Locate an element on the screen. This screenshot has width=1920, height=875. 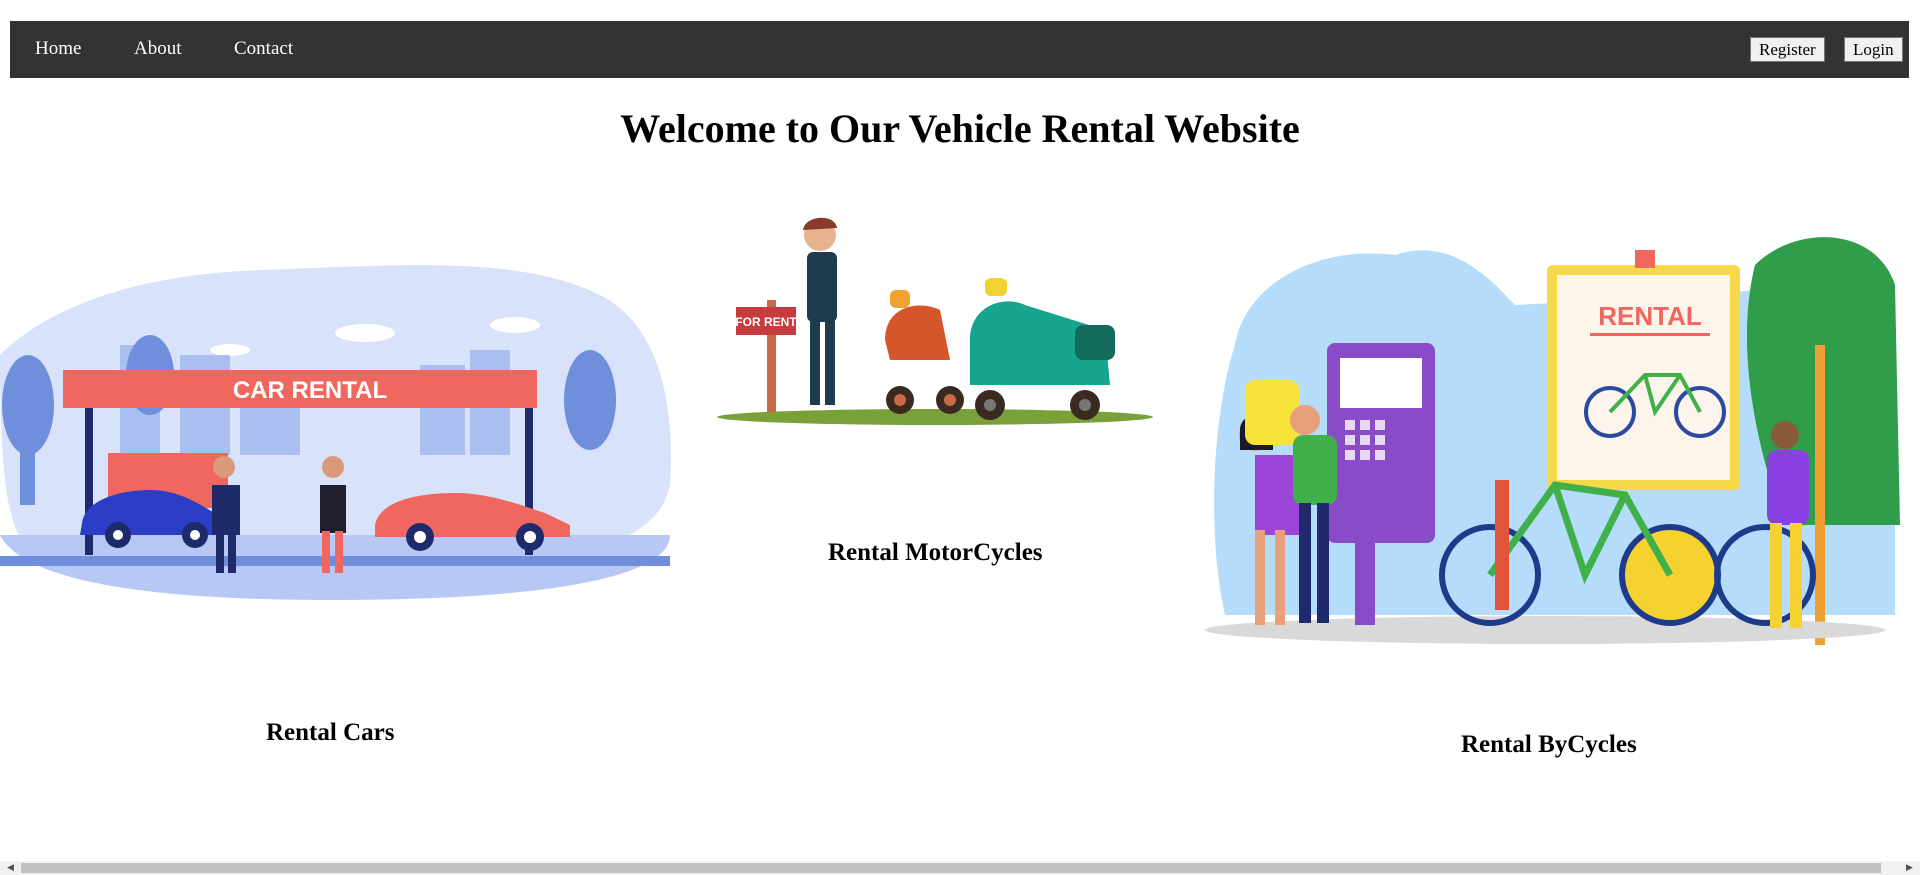
scroll-right-arrow-icon: ▶ is located at coordinates (1909, 868).